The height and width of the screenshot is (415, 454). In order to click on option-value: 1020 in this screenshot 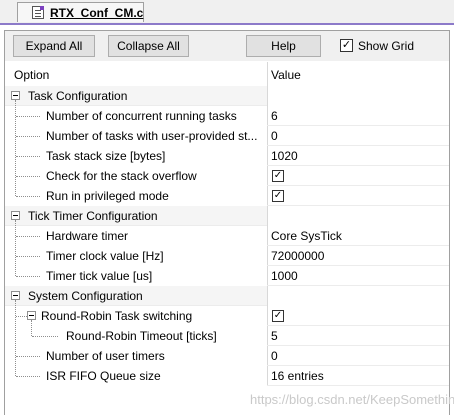, I will do `click(284, 156)`.